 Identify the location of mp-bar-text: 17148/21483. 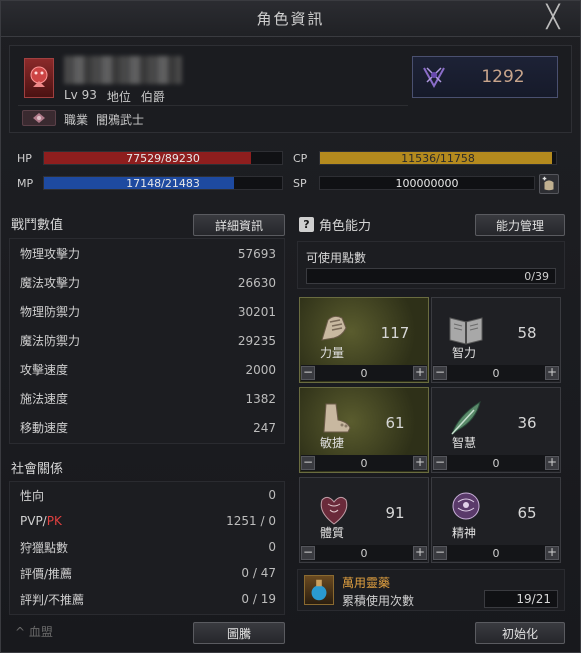
(163, 183).